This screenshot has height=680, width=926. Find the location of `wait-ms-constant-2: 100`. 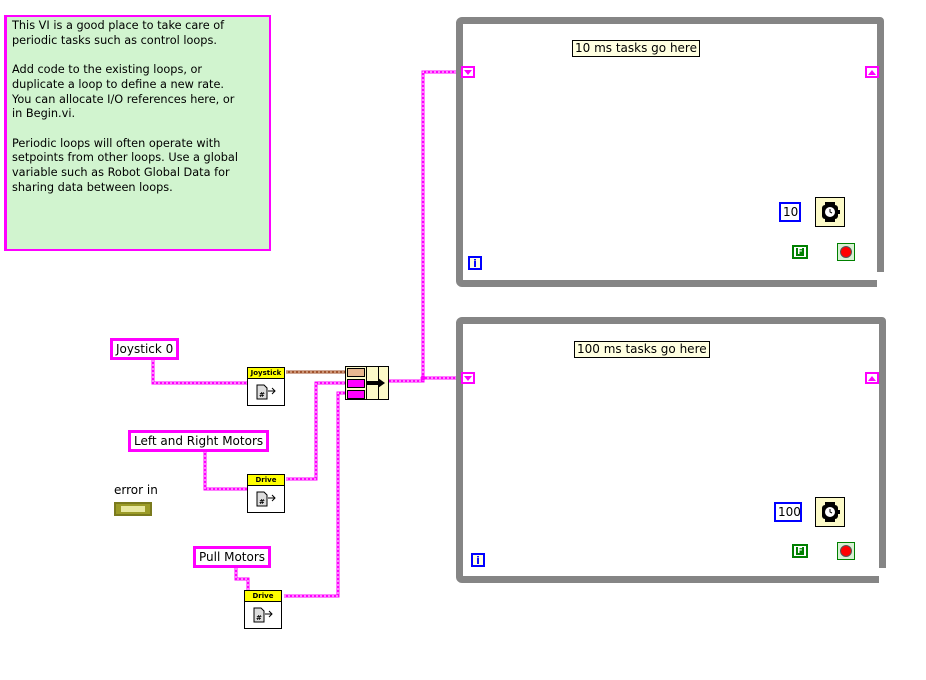

wait-ms-constant-2: 100 is located at coordinates (788, 512).